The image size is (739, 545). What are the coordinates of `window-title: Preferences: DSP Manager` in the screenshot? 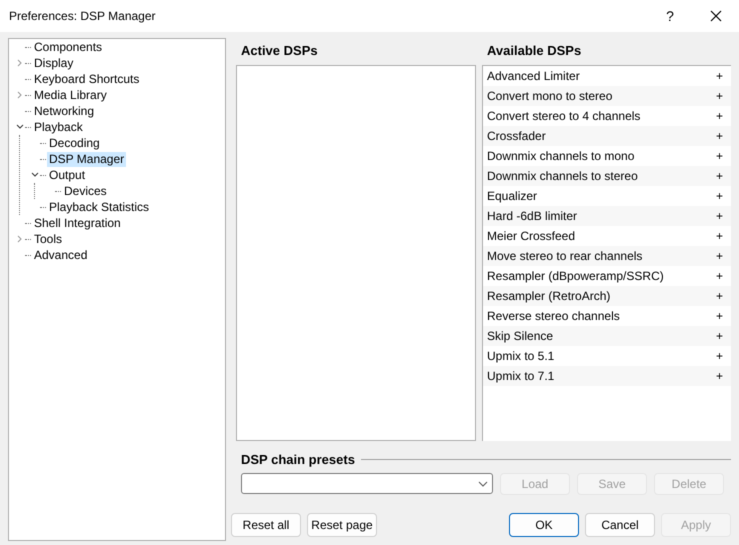 It's located at (82, 16).